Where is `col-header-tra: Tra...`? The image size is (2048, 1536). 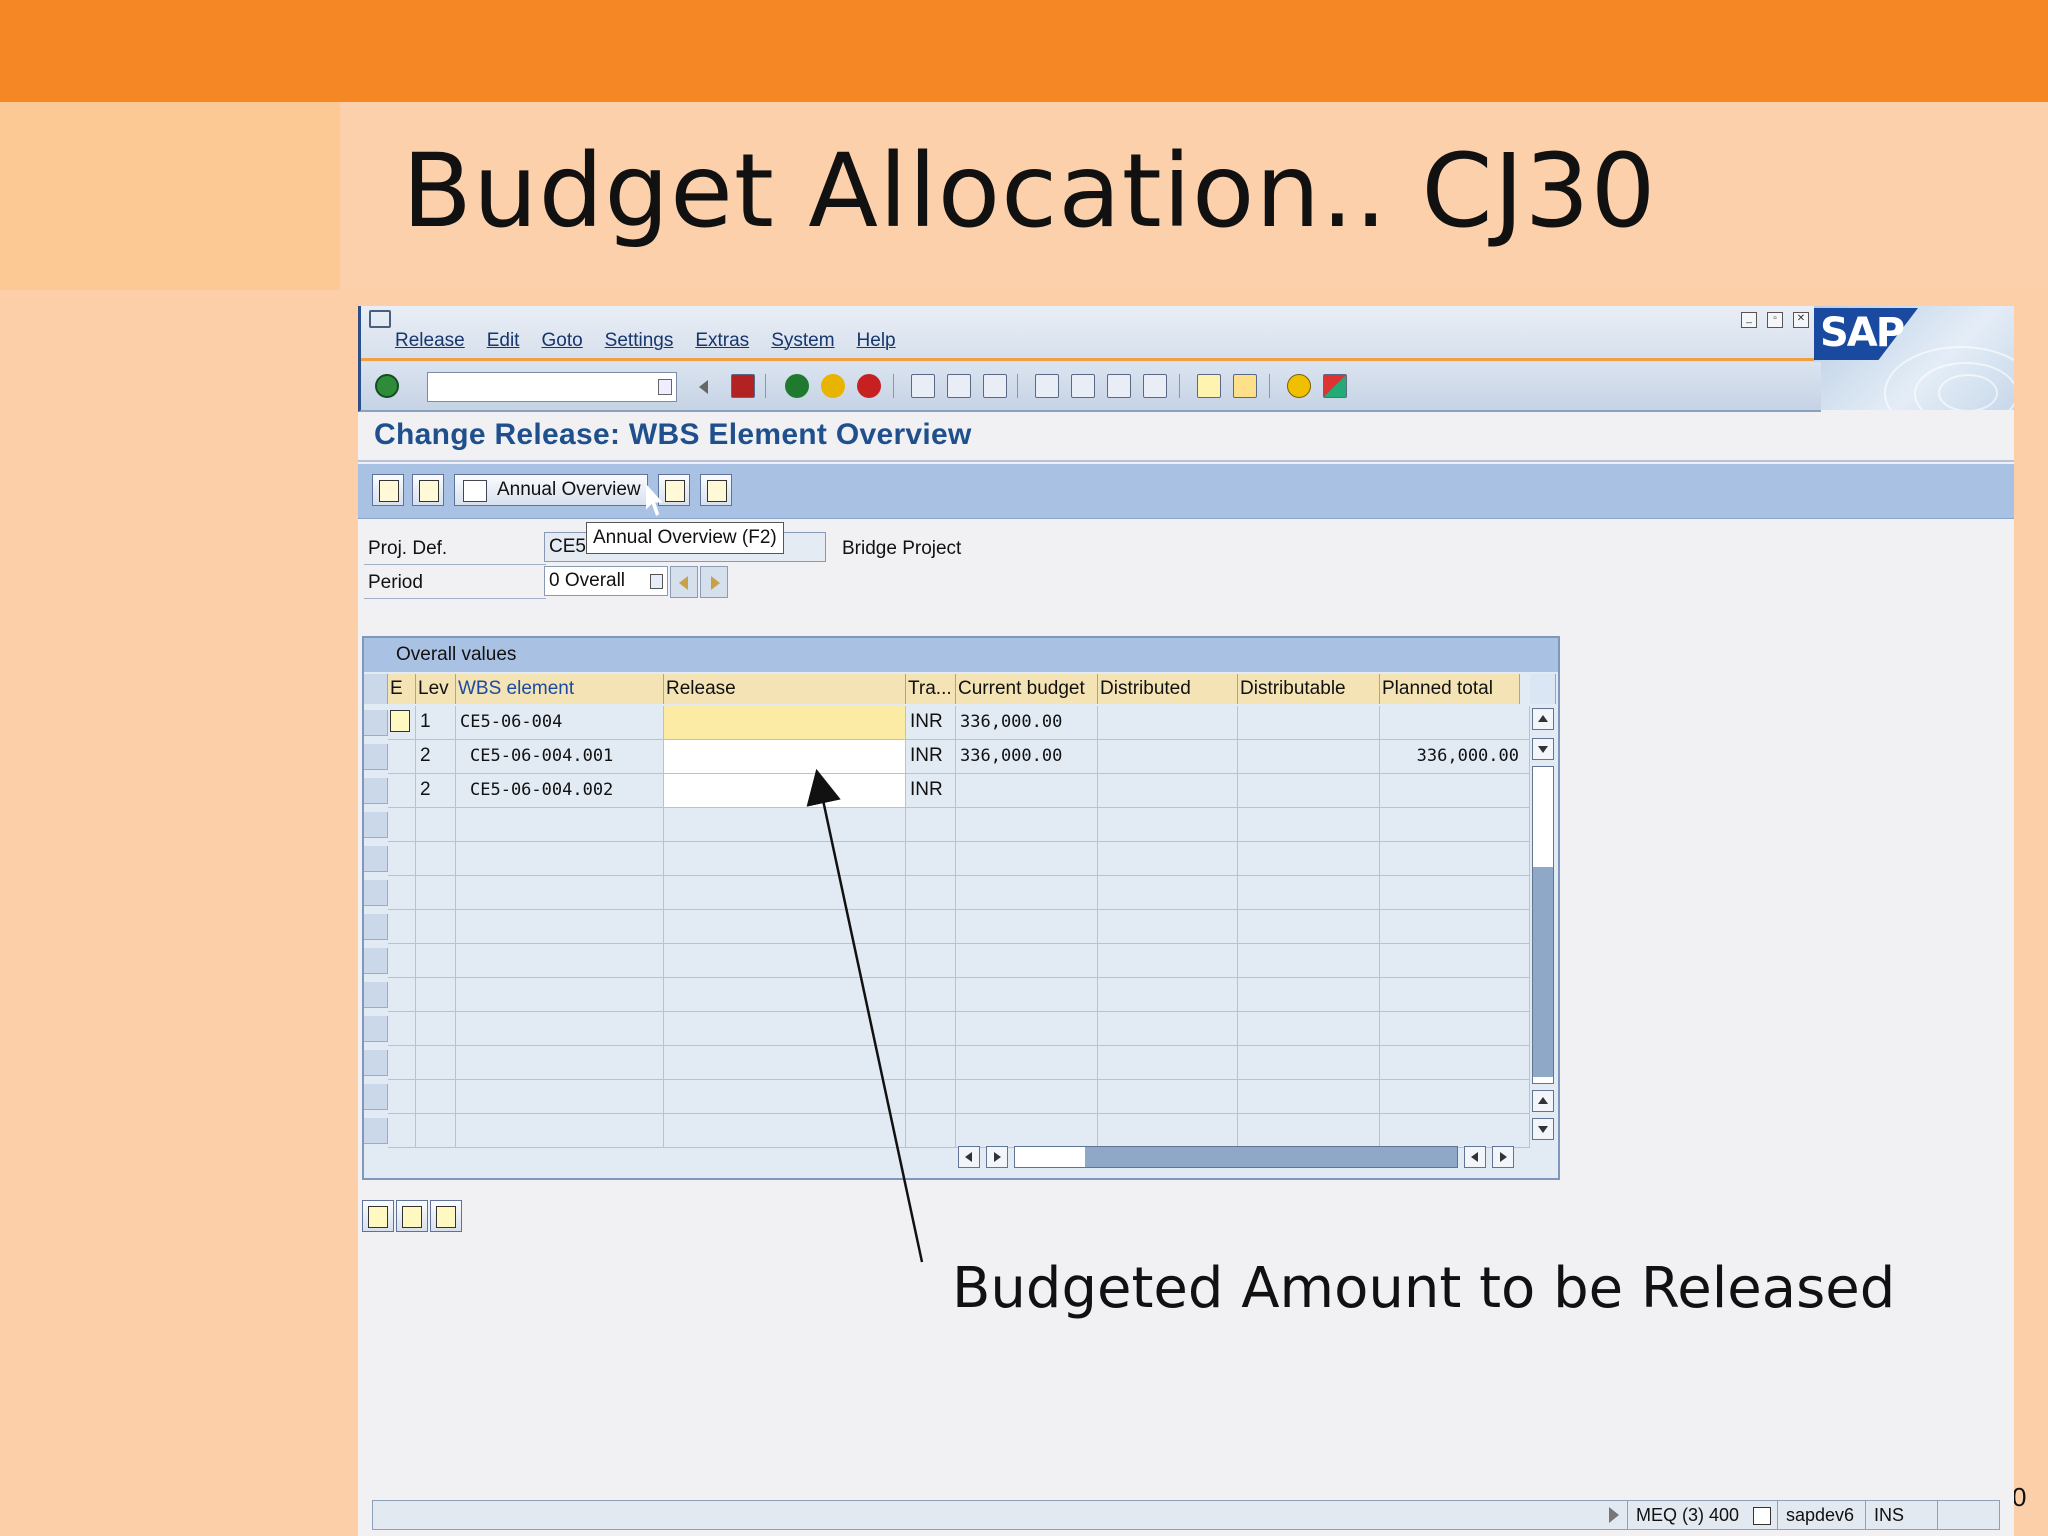 col-header-tra: Tra... is located at coordinates (931, 689).